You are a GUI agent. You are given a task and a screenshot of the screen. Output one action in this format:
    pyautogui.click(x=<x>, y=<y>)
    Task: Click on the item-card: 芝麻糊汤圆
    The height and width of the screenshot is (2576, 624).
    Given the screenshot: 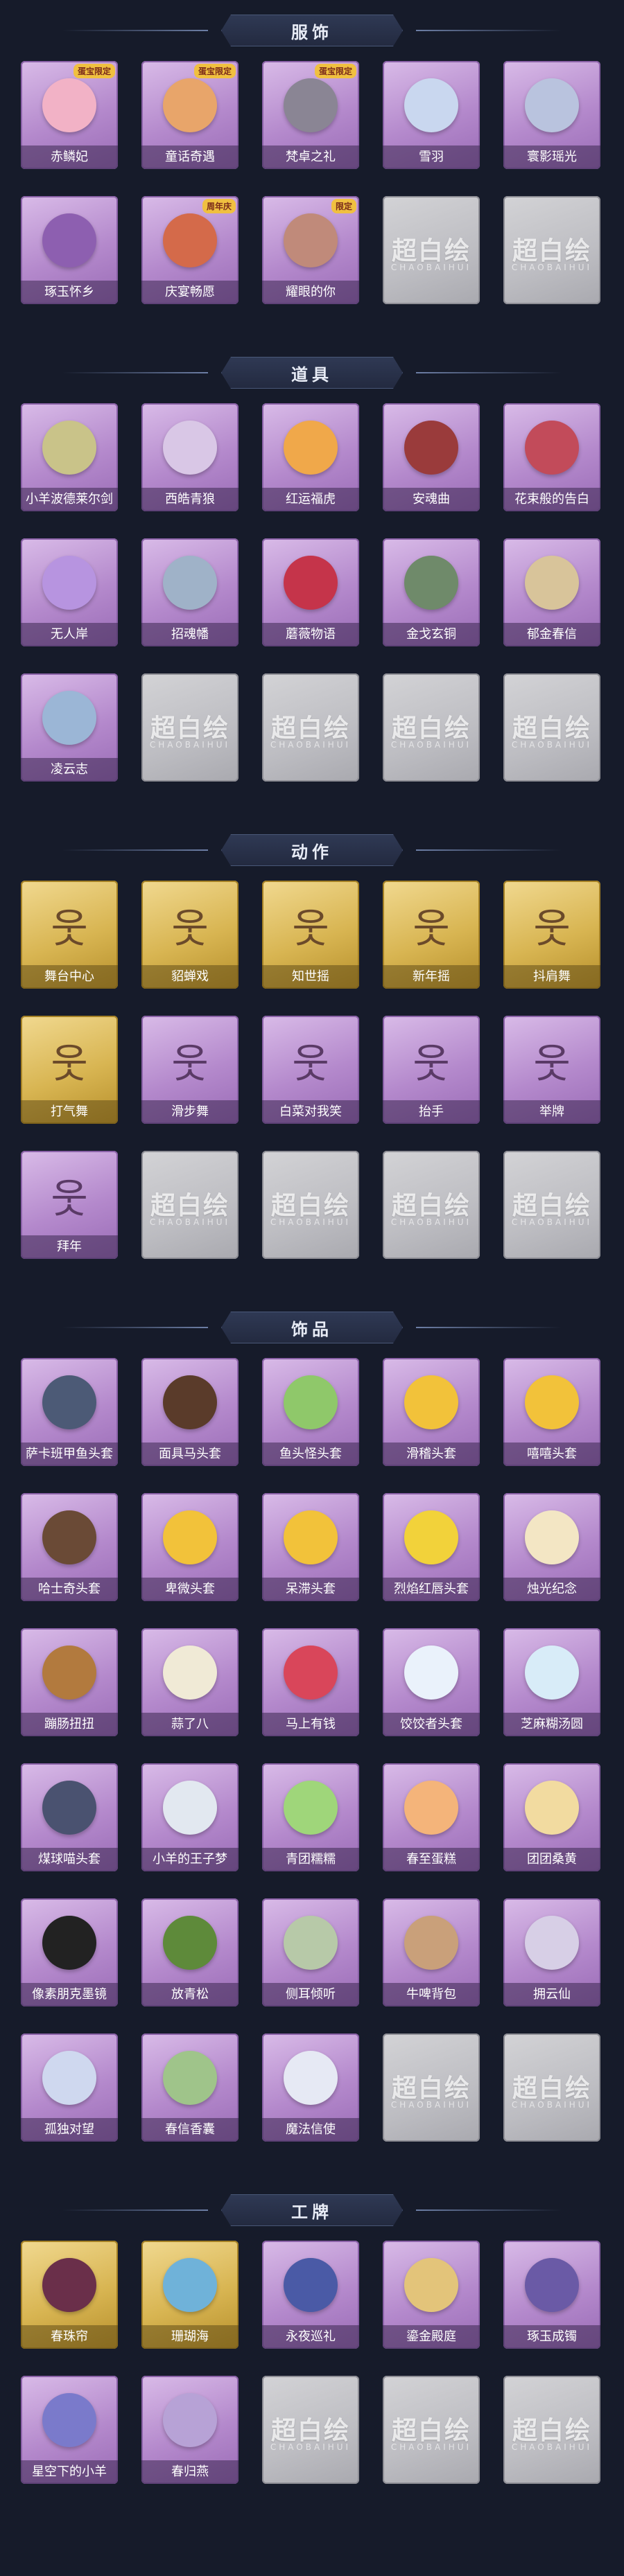 What is the action you would take?
    pyautogui.click(x=551, y=1682)
    